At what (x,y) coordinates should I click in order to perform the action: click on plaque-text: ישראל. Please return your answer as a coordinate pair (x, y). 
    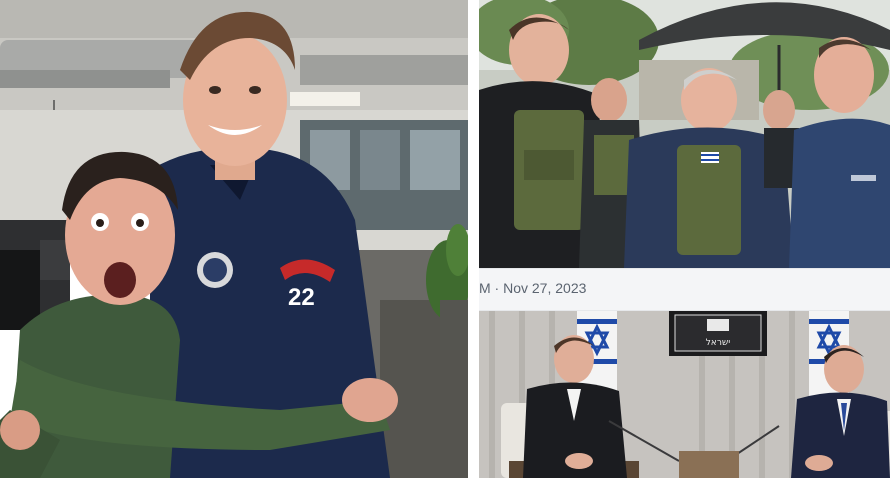
    Looking at the image, I should click on (718, 343).